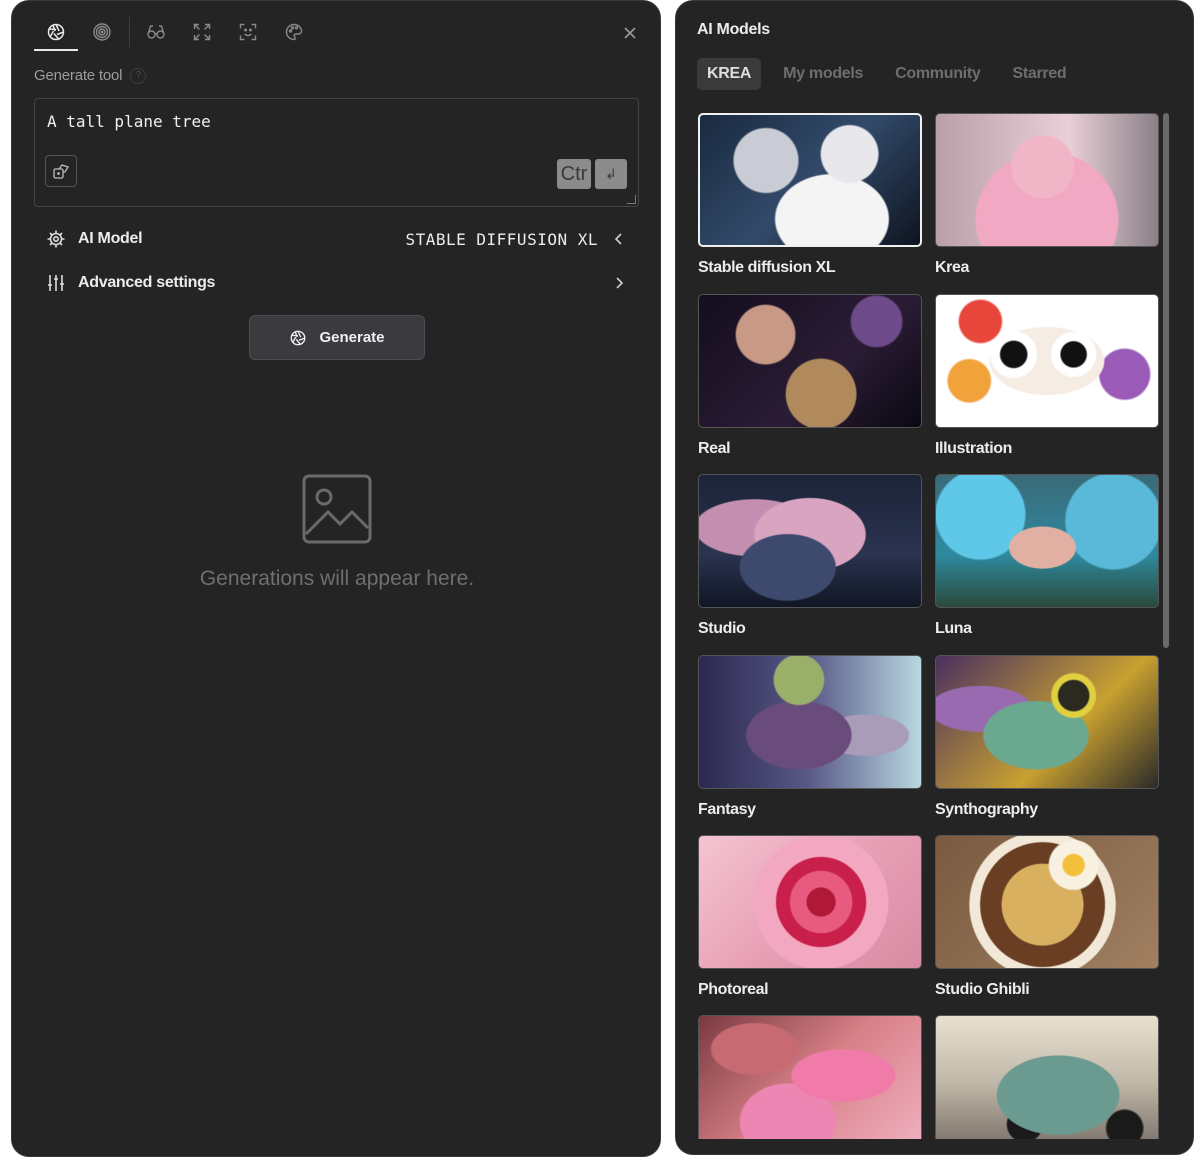 The width and height of the screenshot is (1200, 1162). What do you see at coordinates (78, 75) in the screenshot?
I see `section-title: Generate tool` at bounding box center [78, 75].